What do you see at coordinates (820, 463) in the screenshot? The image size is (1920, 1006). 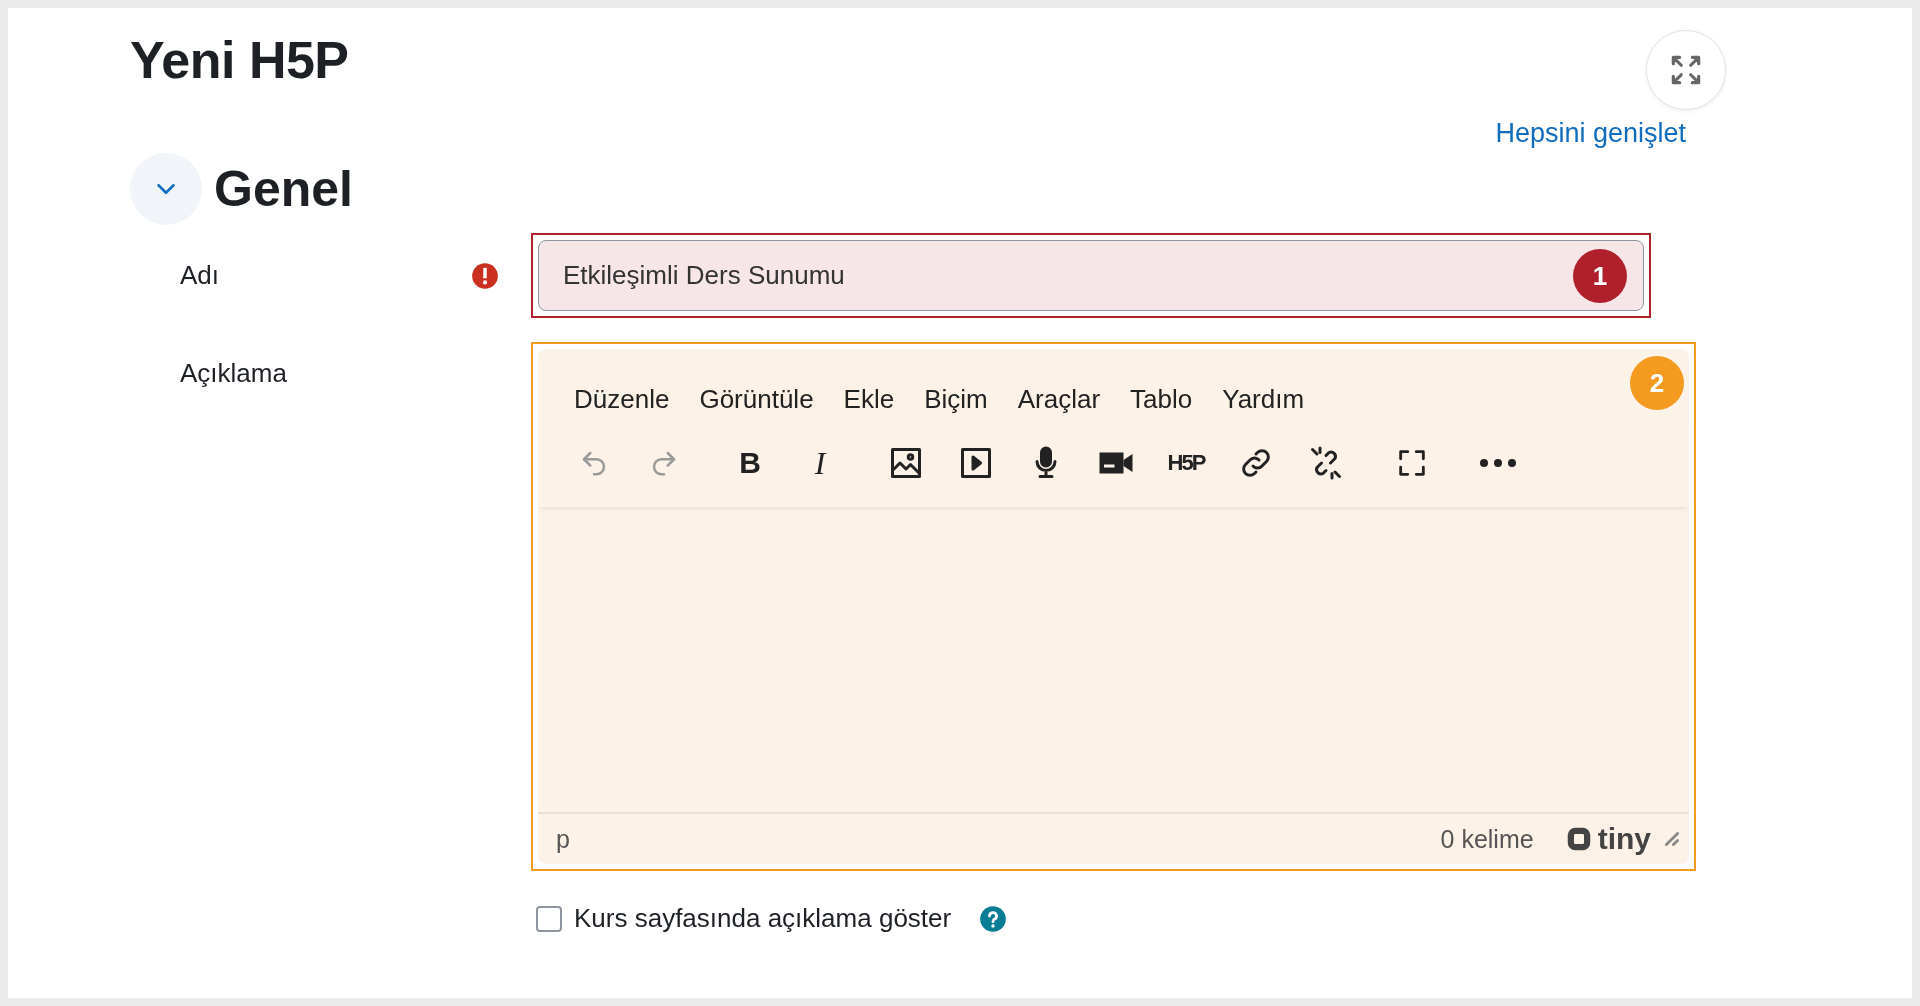 I see `italic-button: I` at bounding box center [820, 463].